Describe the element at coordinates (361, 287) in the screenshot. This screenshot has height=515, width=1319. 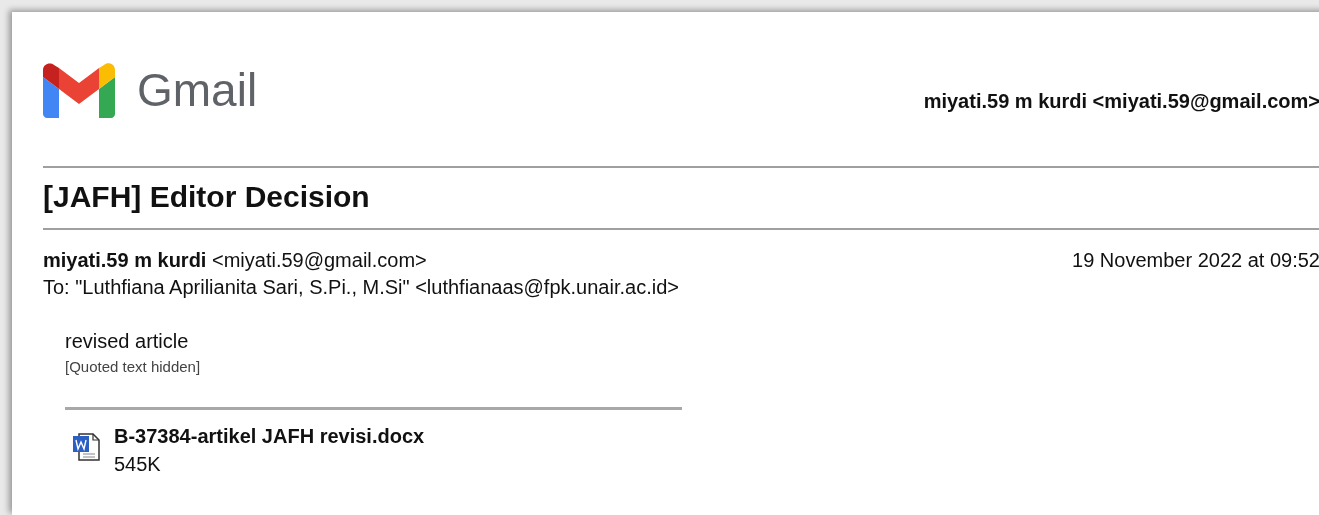
I see `recipient: To: "Luthfiana Aprilianita Sari, S.Pi., M.Si" <luthfianaas@fpk.unair.ac.id>` at that location.